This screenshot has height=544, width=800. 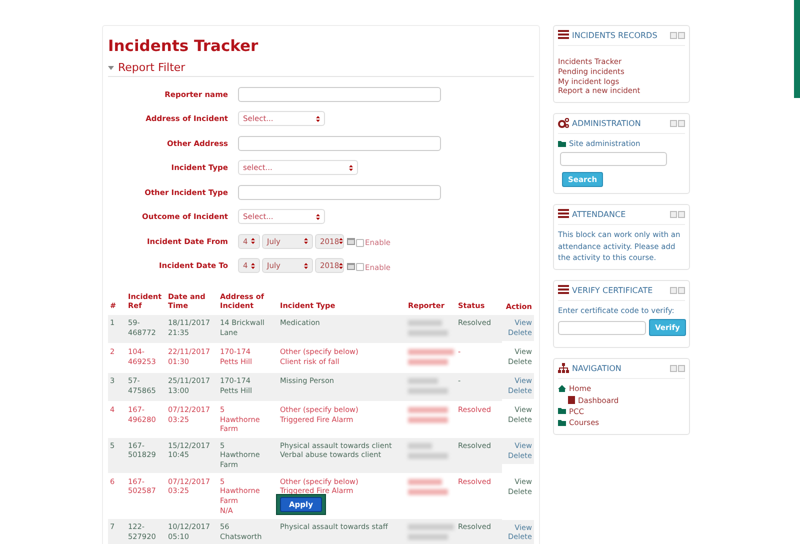 I want to click on page-icon, so click(x=571, y=400).